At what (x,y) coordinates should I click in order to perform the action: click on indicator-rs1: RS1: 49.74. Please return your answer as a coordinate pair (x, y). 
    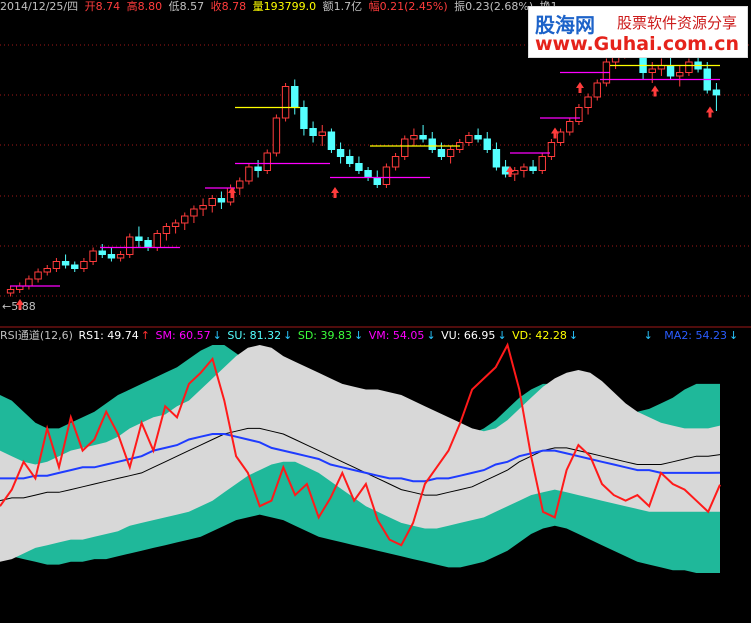
    Looking at the image, I should click on (108, 335).